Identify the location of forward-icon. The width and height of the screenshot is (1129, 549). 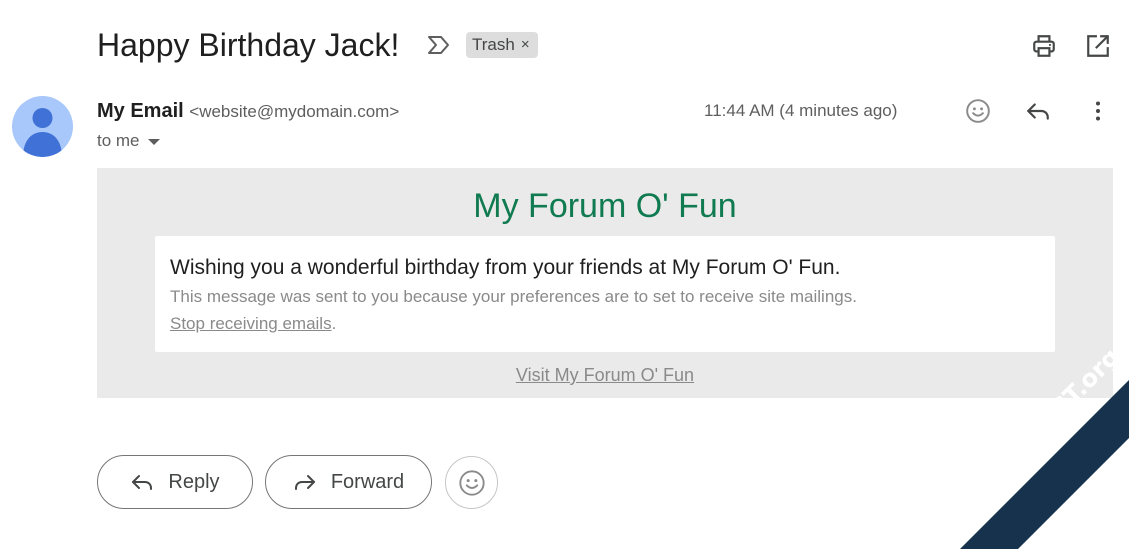
(304, 482).